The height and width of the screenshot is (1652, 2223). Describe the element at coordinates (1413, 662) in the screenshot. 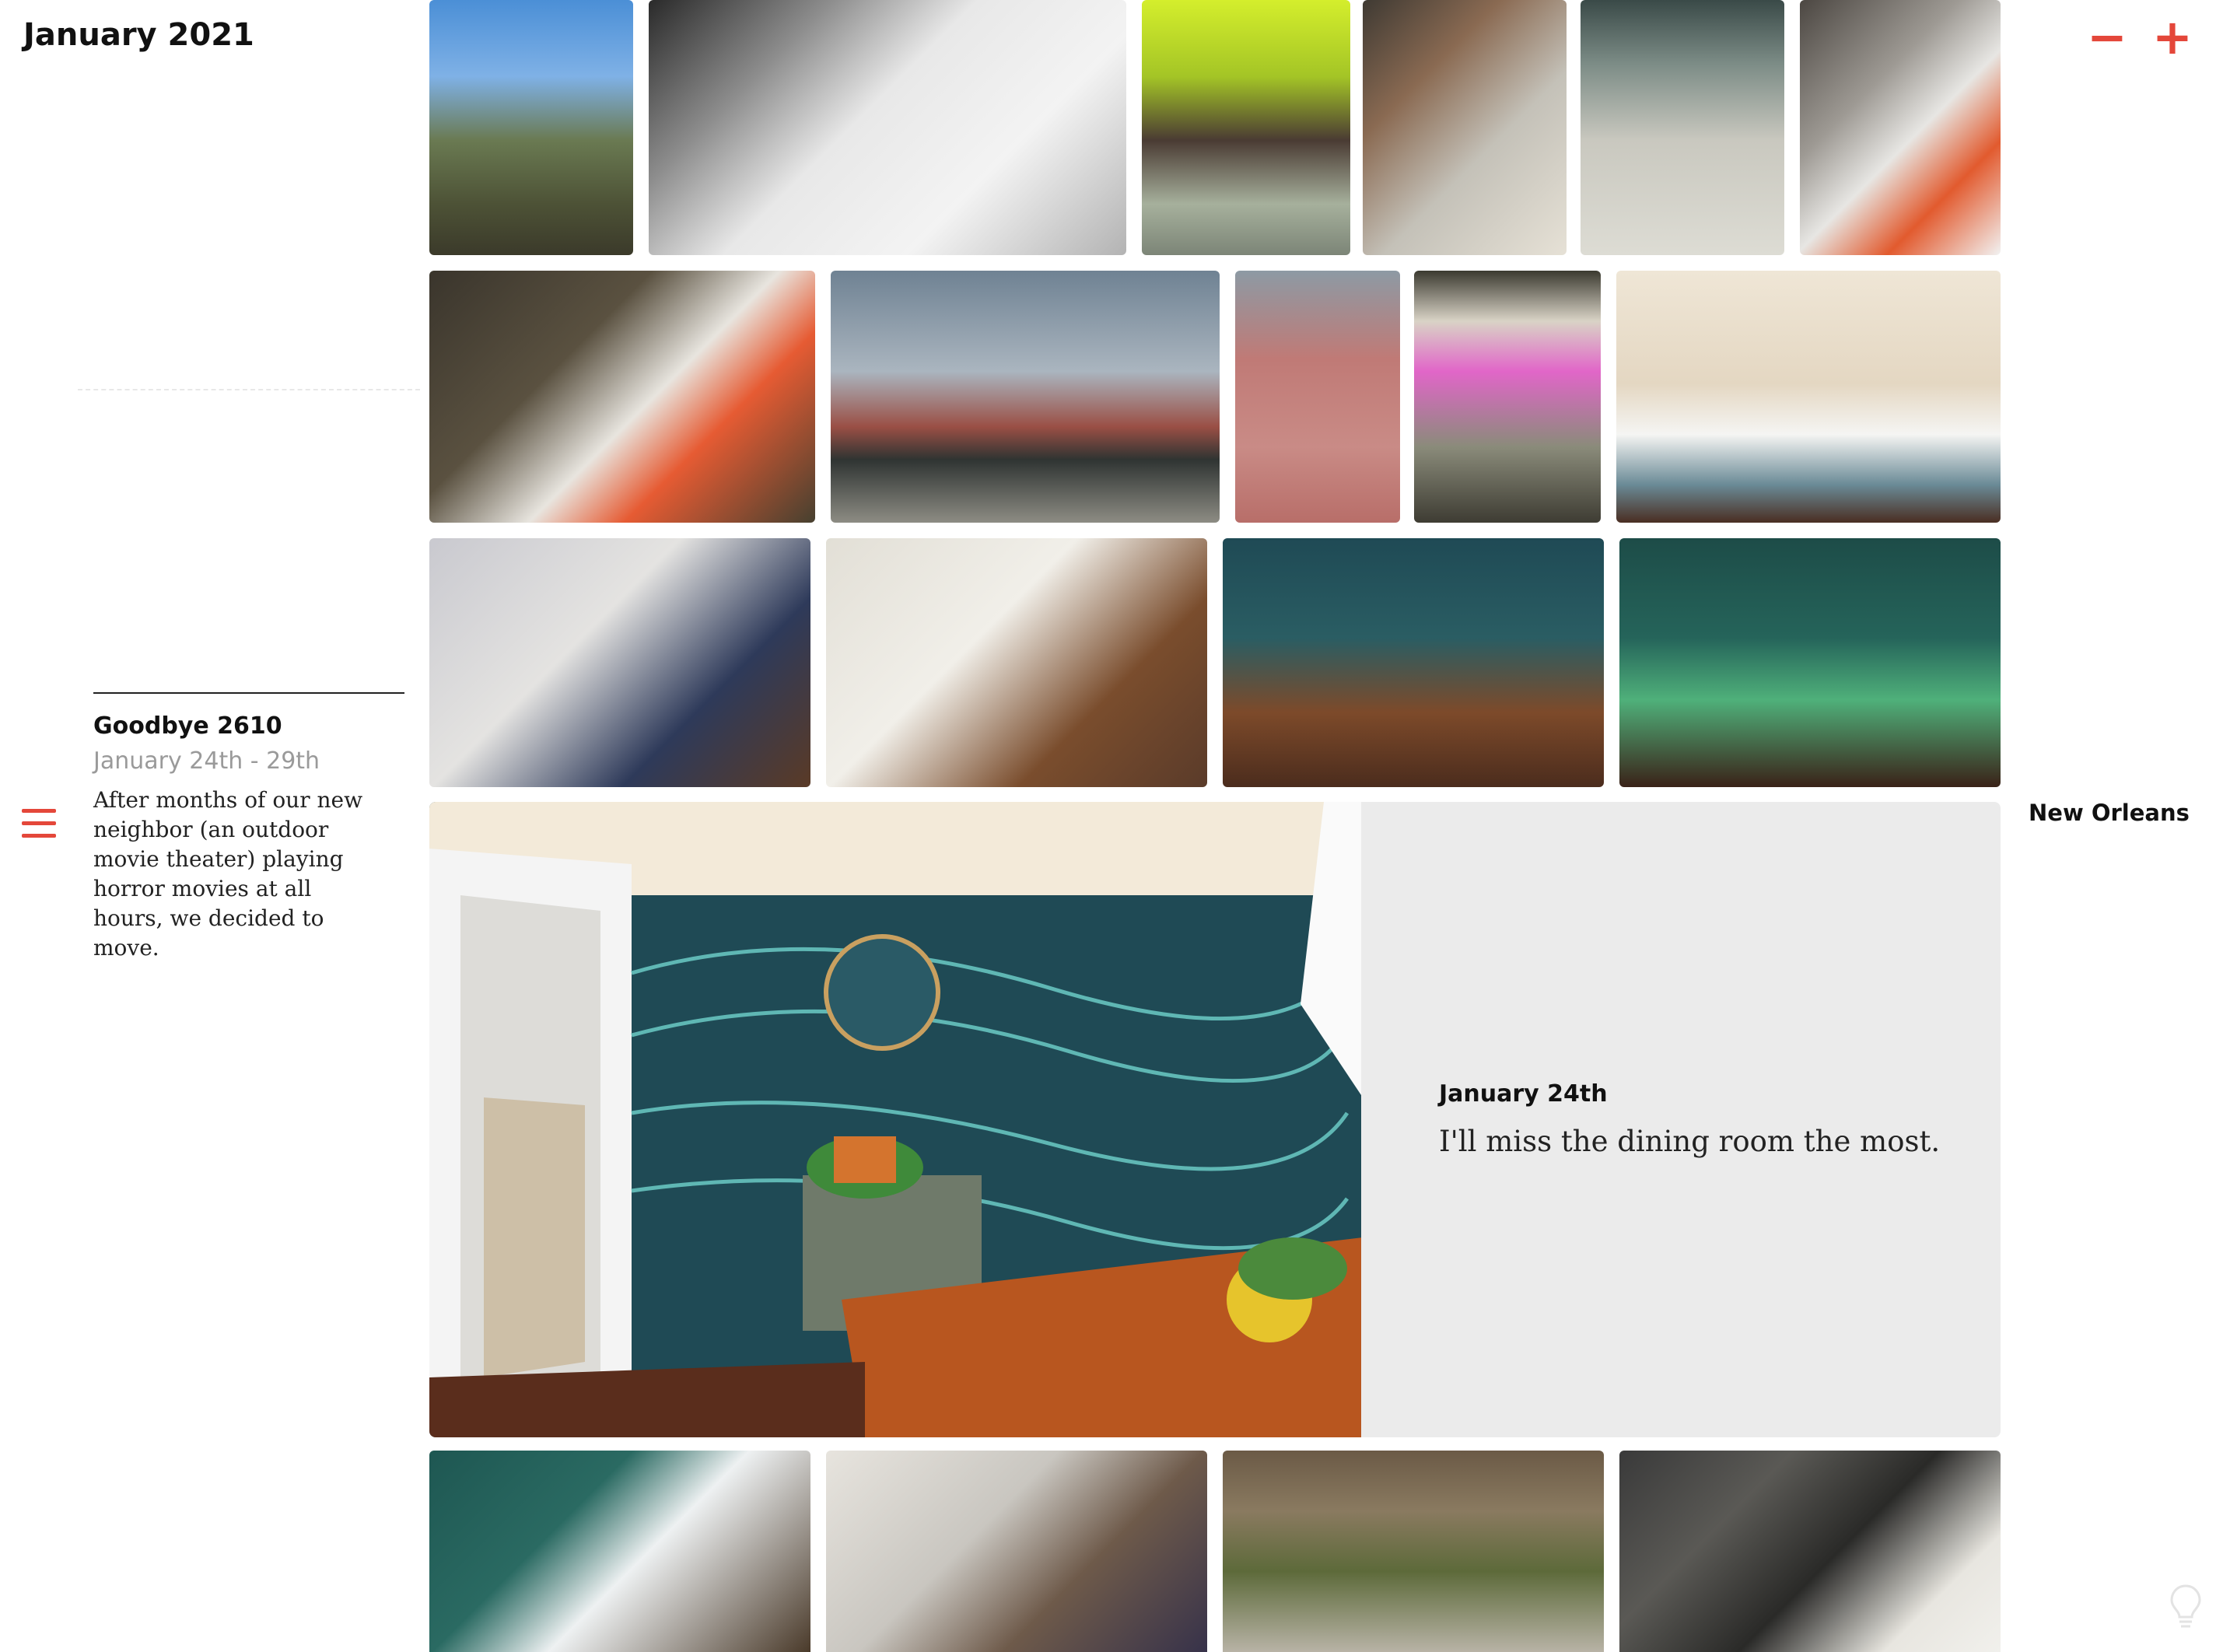

I see `photo-teal-dining` at that location.